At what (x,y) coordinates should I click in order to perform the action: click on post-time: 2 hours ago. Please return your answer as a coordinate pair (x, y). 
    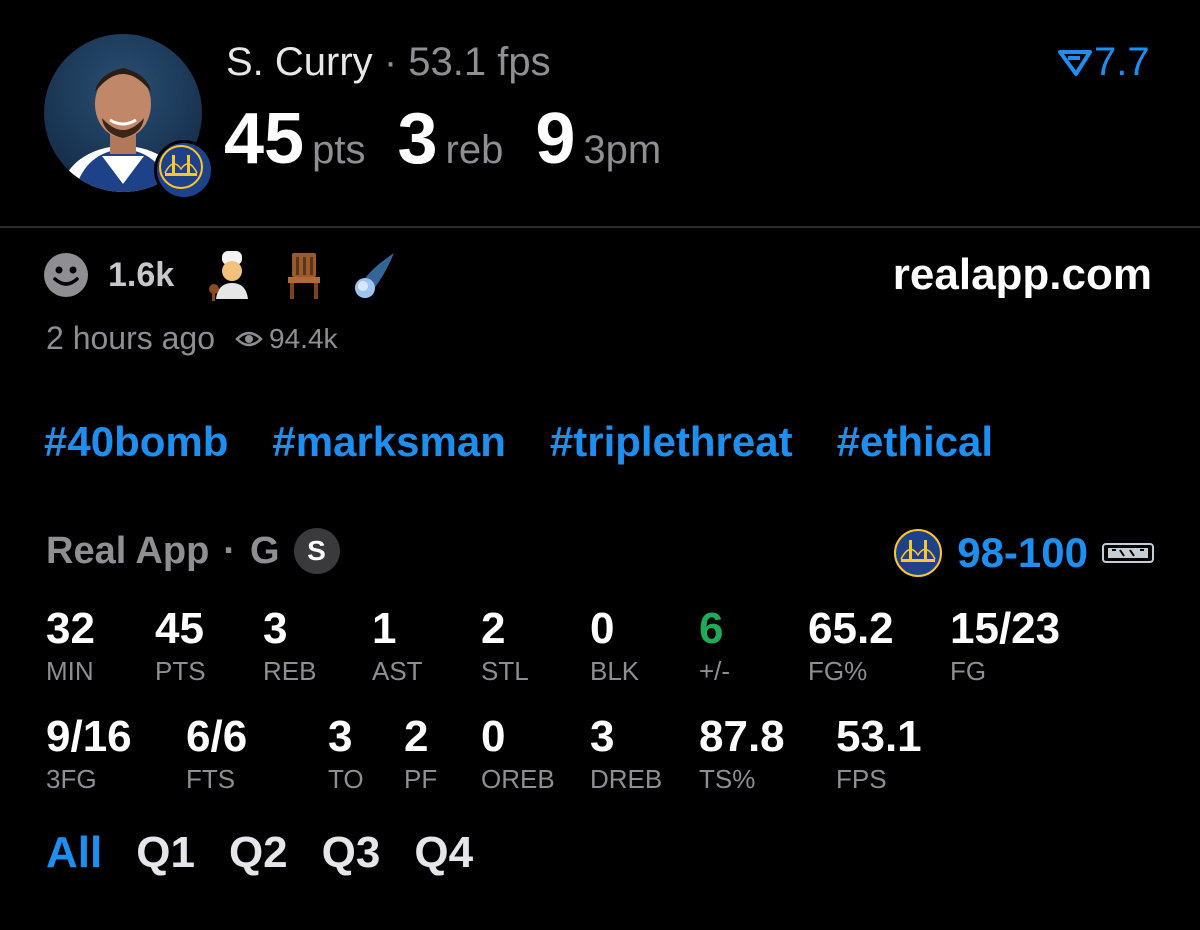
    Looking at the image, I should click on (131, 338).